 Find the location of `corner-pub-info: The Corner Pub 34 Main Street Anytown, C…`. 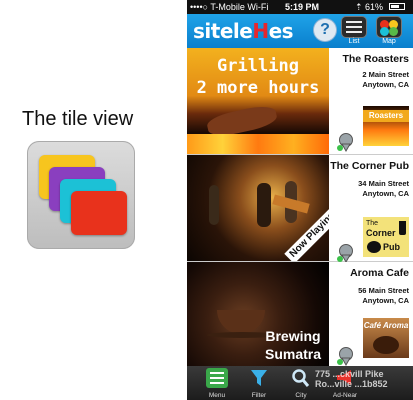

corner-pub-info: The Corner Pub 34 Main Street Anytown, C… is located at coordinates (371, 209).